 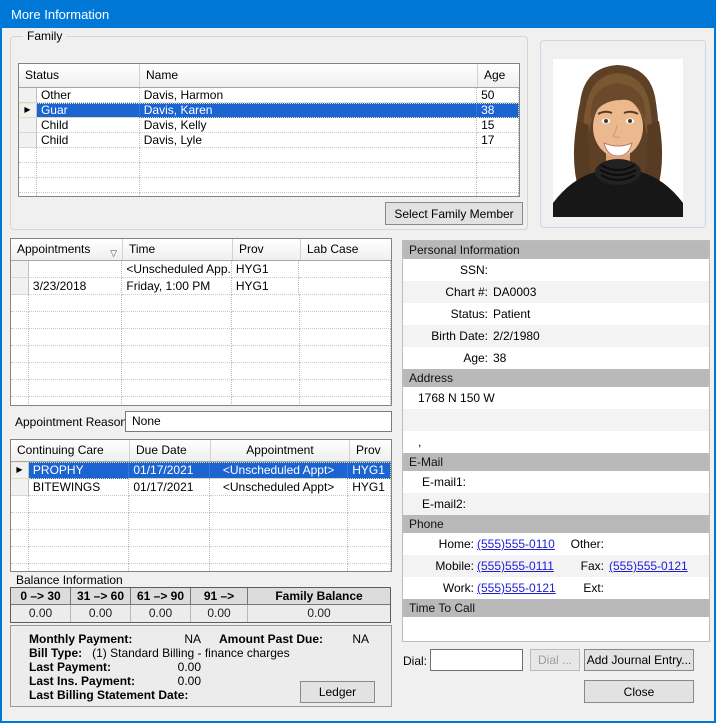 What do you see at coordinates (178, 249) in the screenshot?
I see `column-header-time: Time` at bounding box center [178, 249].